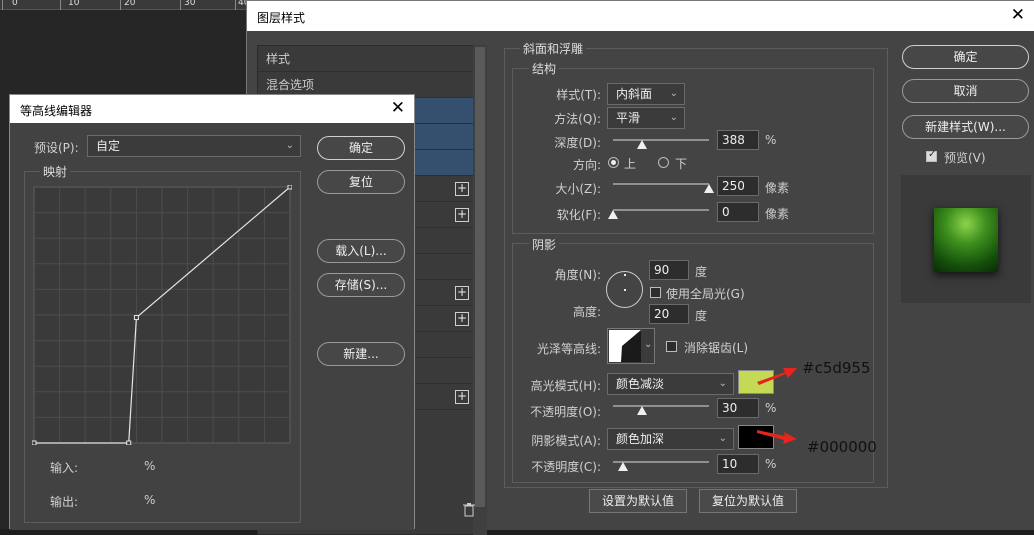 Image resolution: width=1034 pixels, height=535 pixels. What do you see at coordinates (748, 501) in the screenshot?
I see `reset-default-button: 复位为默认值` at bounding box center [748, 501].